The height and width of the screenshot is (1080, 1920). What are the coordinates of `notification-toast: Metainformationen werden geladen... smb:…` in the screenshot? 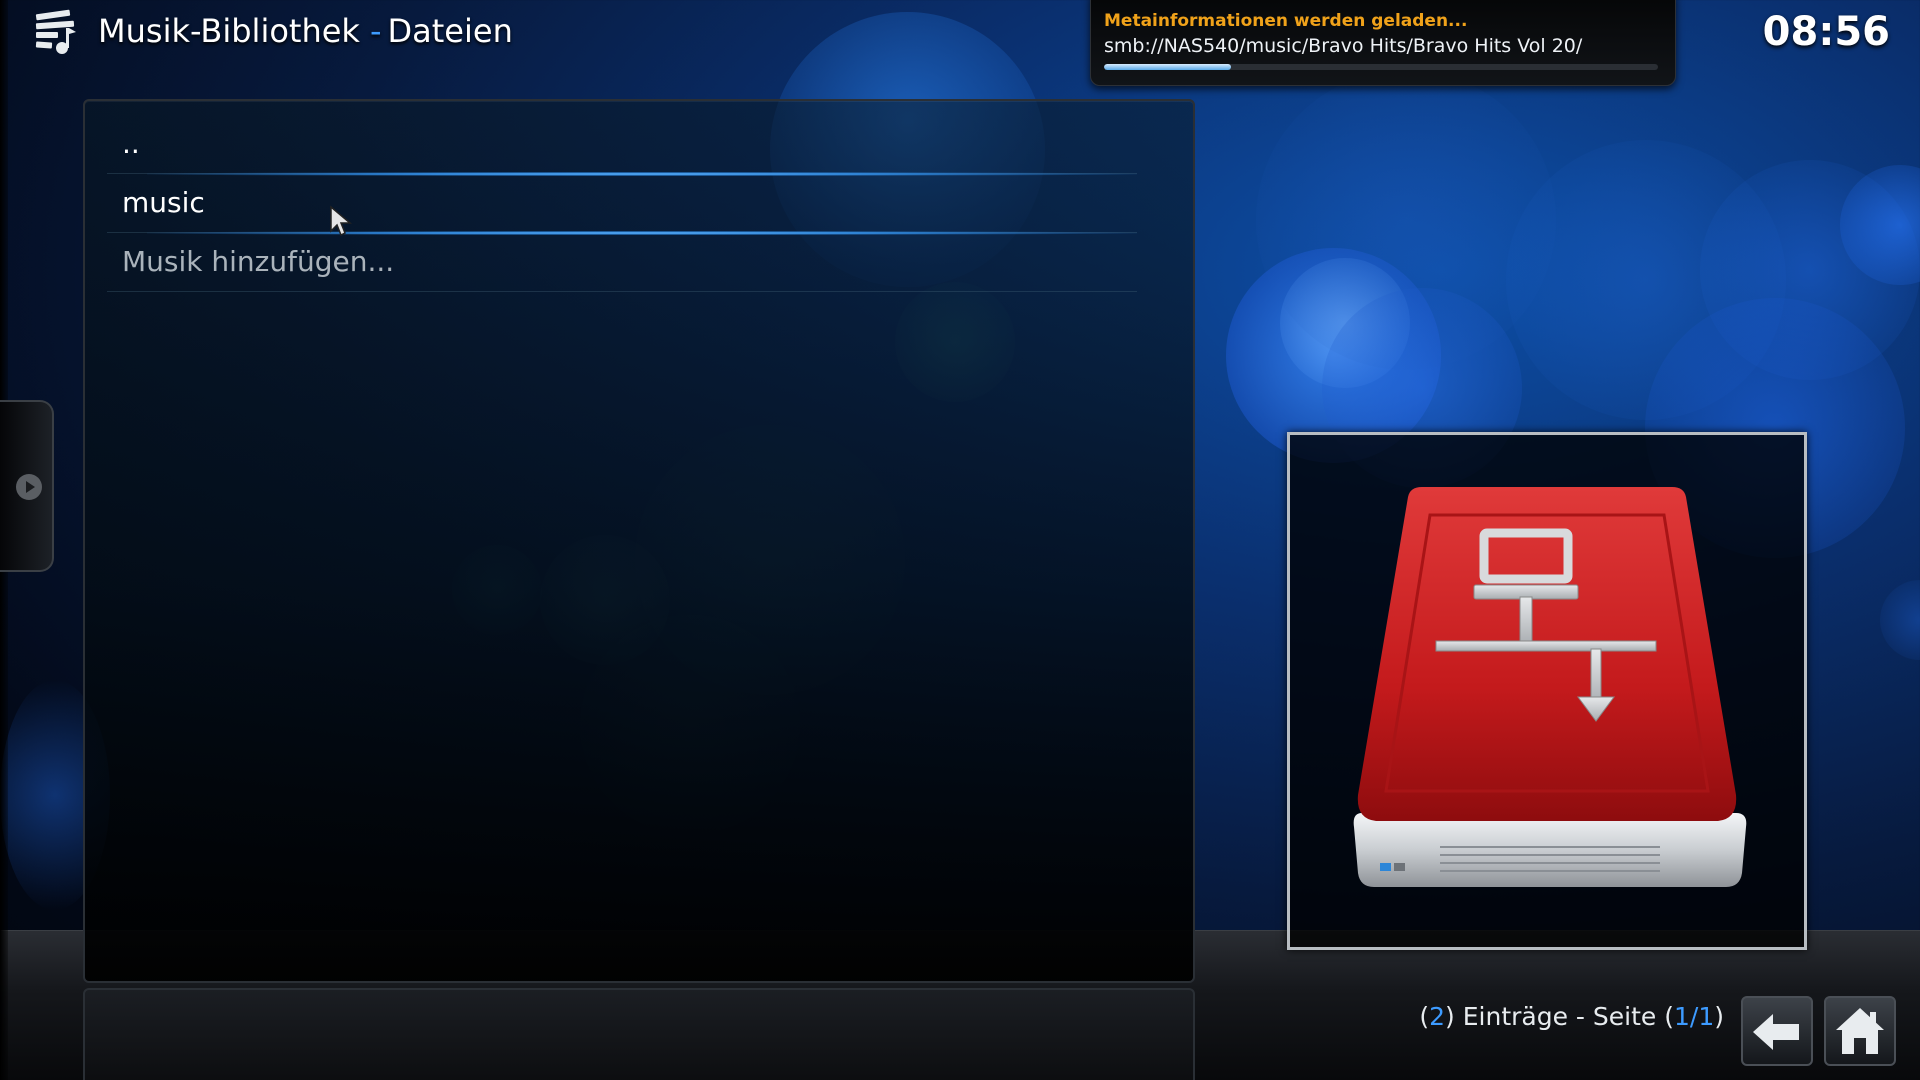 It's located at (1383, 43).